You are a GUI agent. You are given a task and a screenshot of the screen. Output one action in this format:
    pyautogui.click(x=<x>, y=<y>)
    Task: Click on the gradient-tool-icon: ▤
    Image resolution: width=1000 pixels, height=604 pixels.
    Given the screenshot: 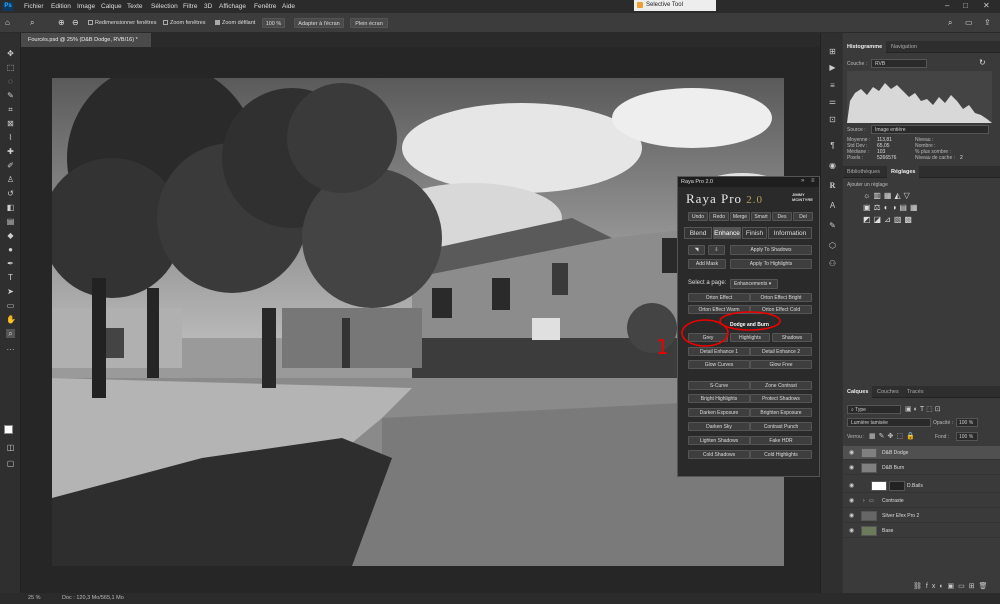 What is the action you would take?
    pyautogui.click(x=10, y=221)
    